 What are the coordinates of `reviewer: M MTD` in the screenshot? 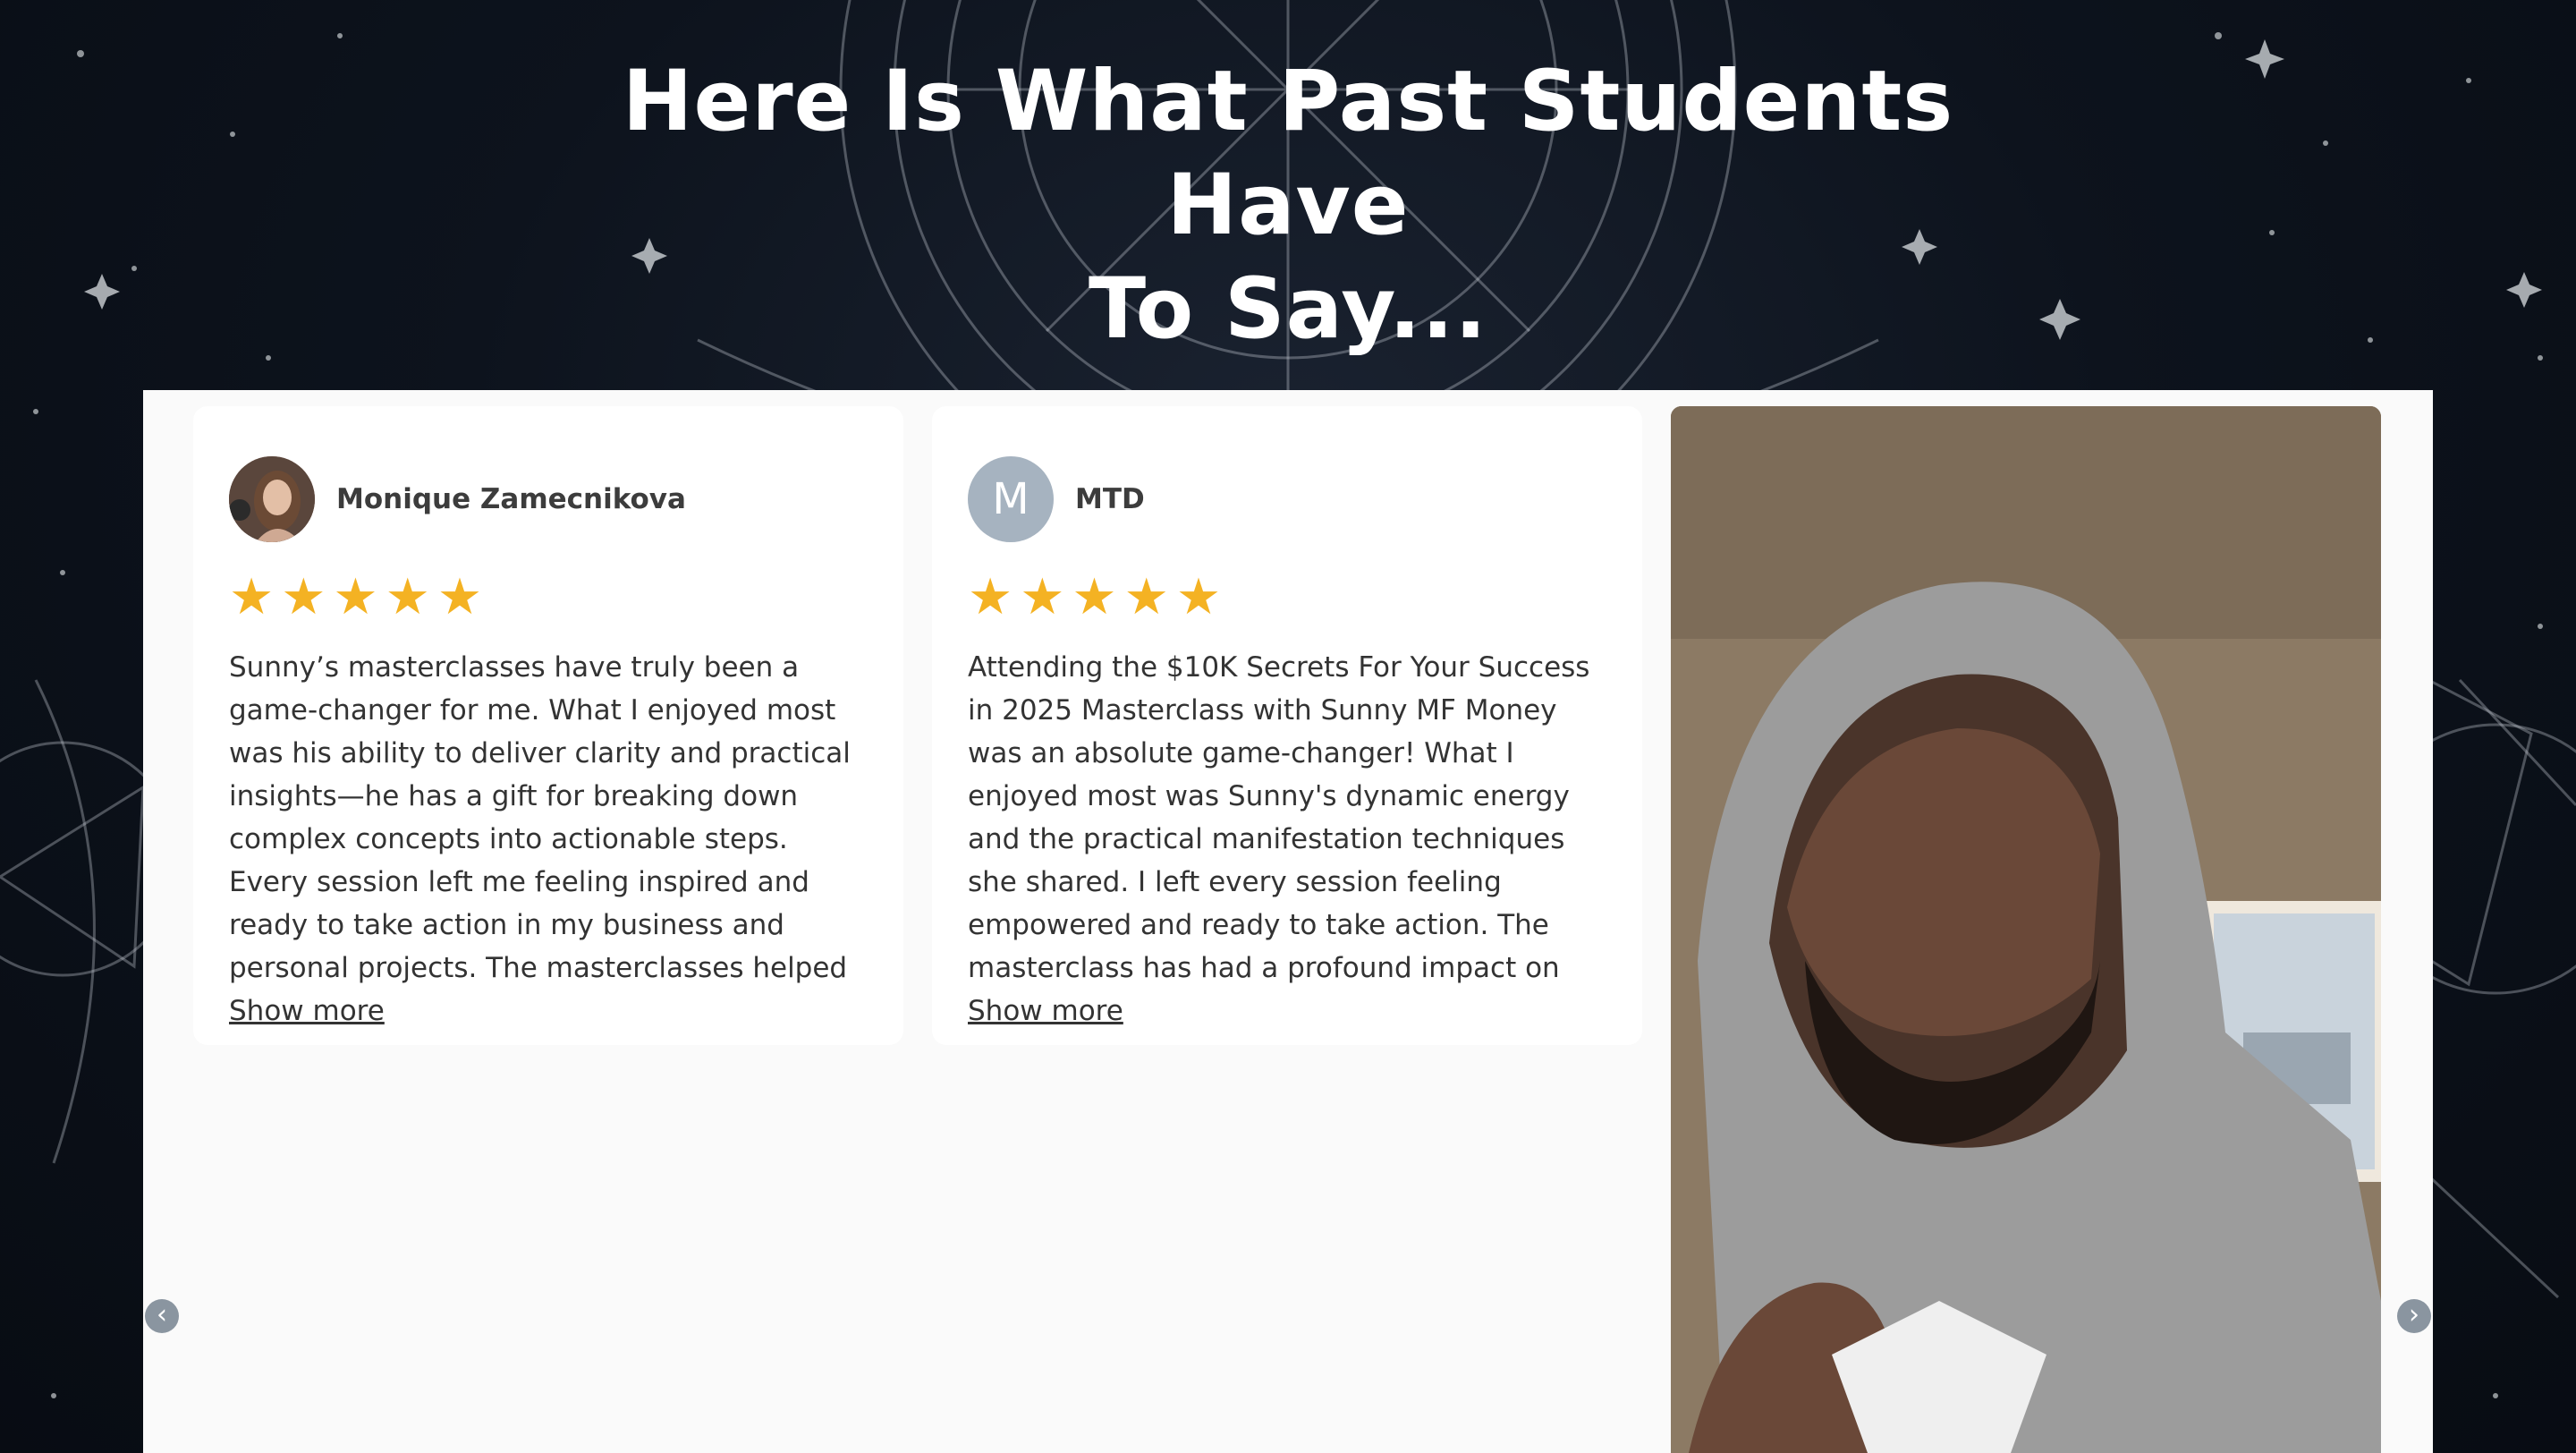 It's located at (1287, 499).